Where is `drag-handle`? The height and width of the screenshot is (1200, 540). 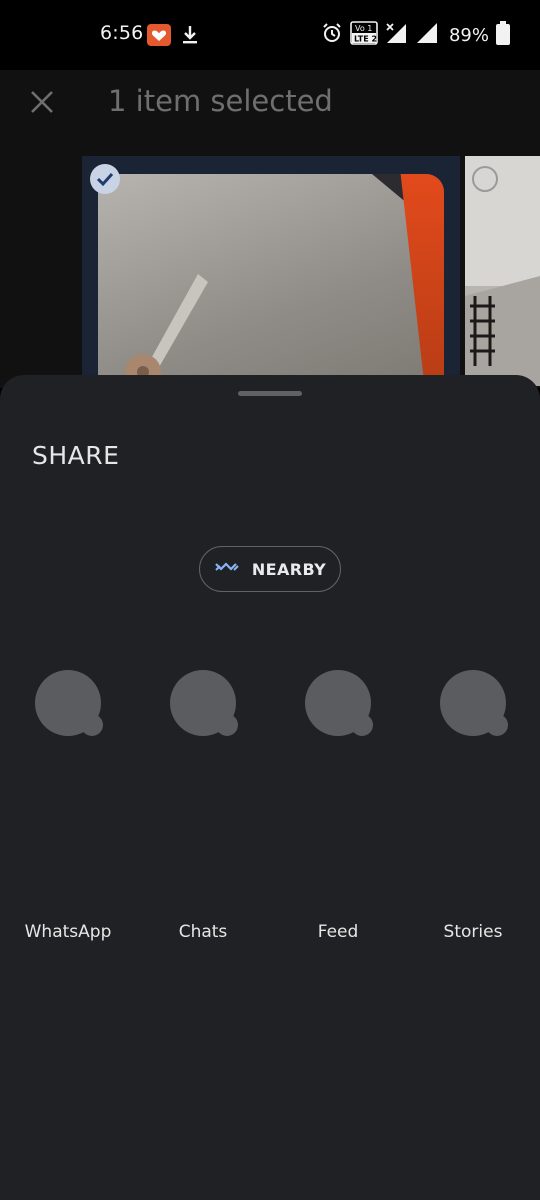
drag-handle is located at coordinates (270, 393).